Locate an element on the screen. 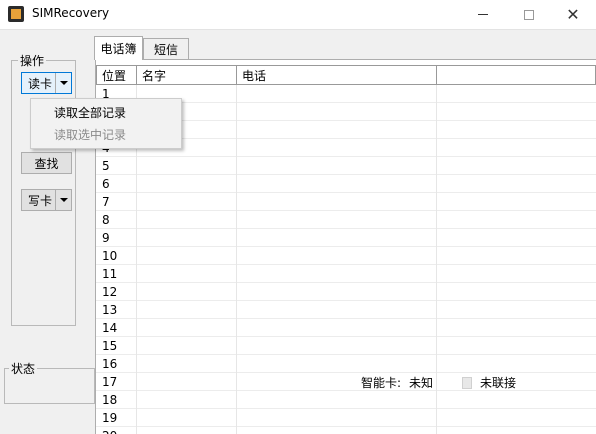 The height and width of the screenshot is (434, 596). table-row: 9 is located at coordinates (346, 238).